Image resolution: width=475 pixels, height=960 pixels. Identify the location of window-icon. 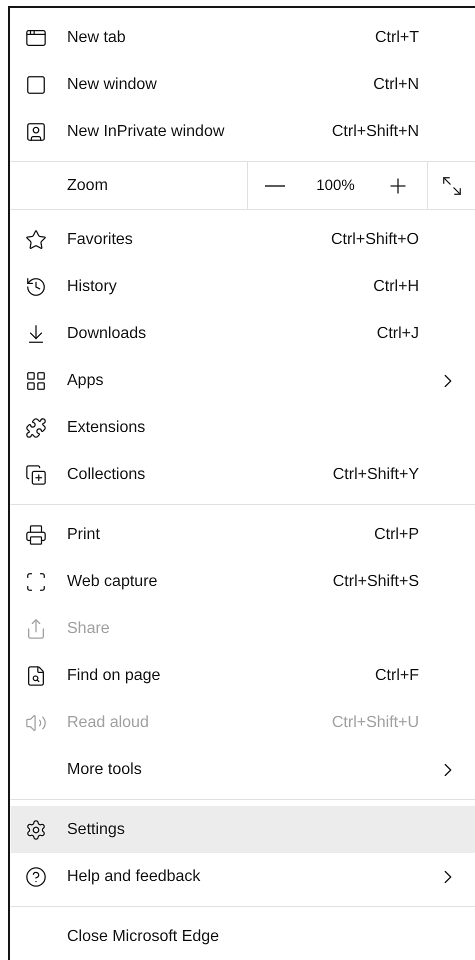
(36, 85).